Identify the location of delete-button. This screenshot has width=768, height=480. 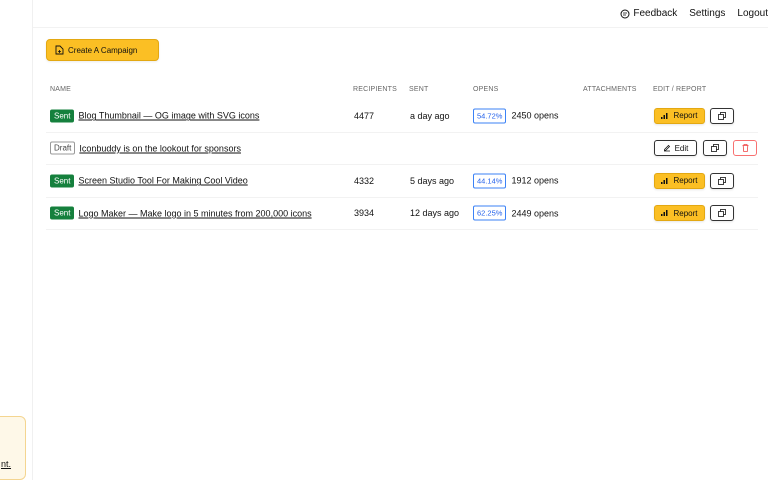
(745, 148).